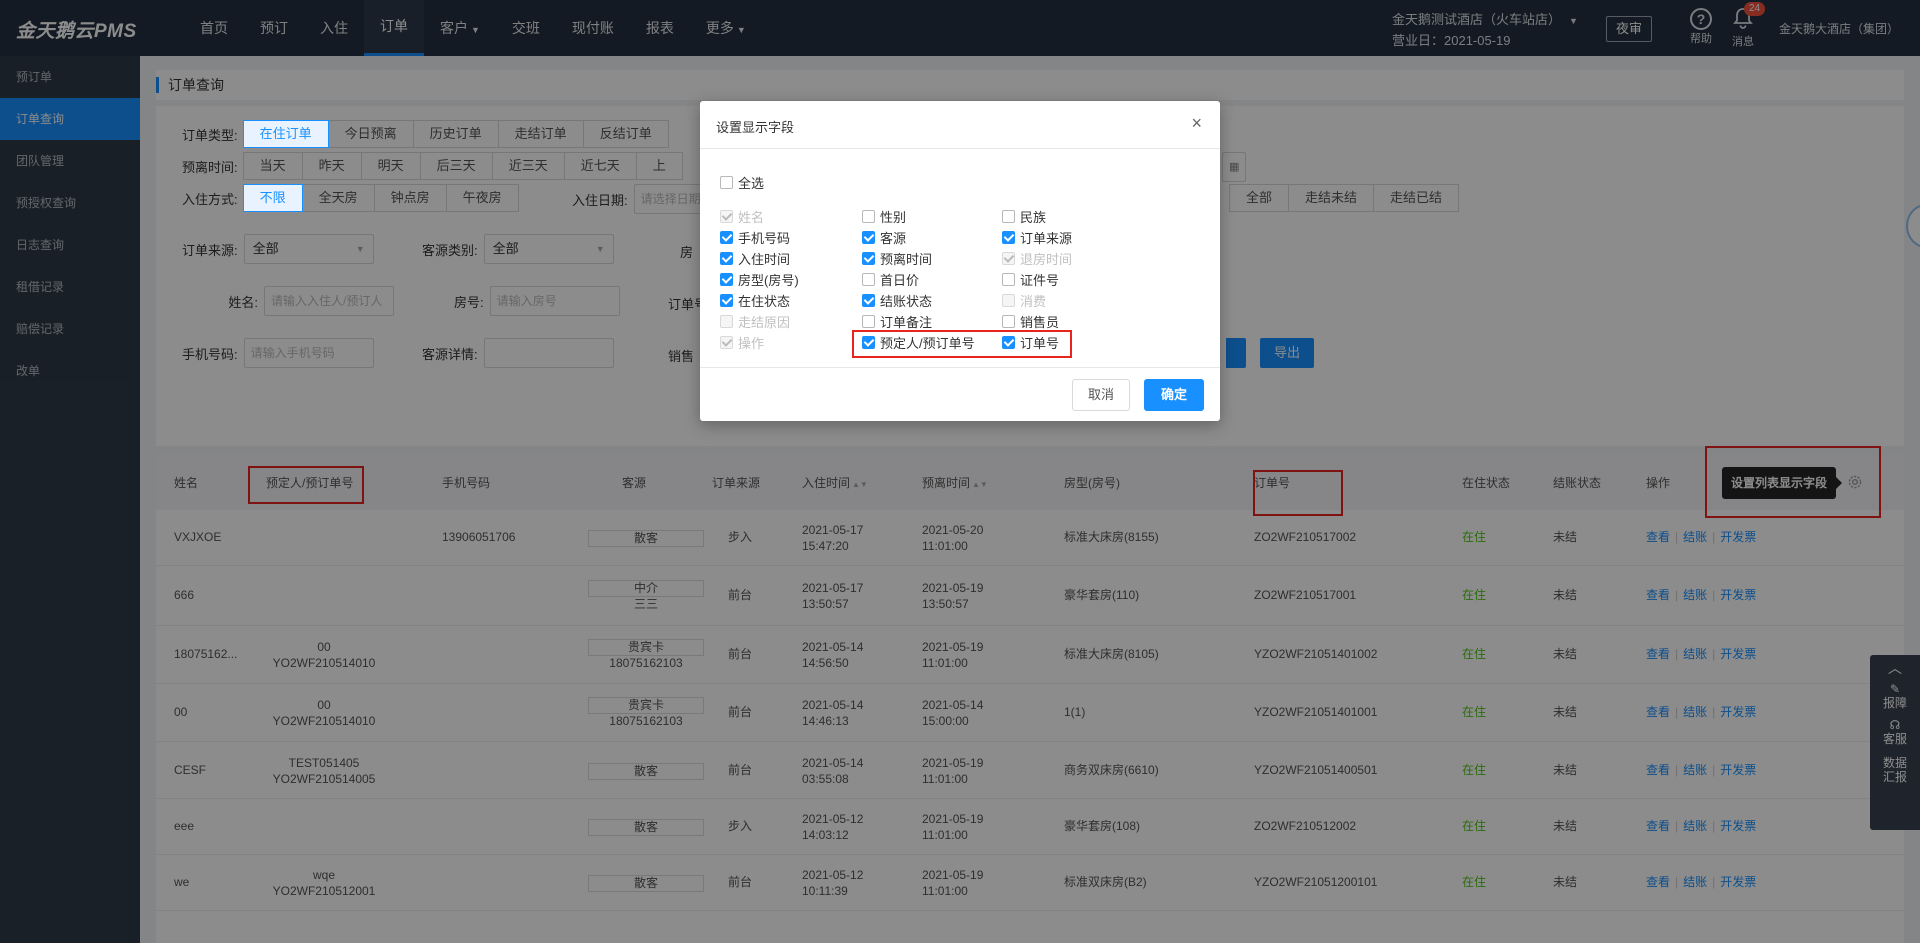  I want to click on field-label: 操作, so click(751, 343).